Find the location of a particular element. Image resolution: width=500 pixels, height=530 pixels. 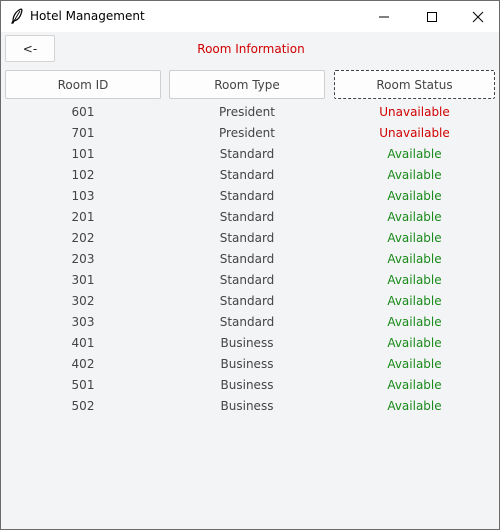

room-id-cell: 302 is located at coordinates (83, 301).